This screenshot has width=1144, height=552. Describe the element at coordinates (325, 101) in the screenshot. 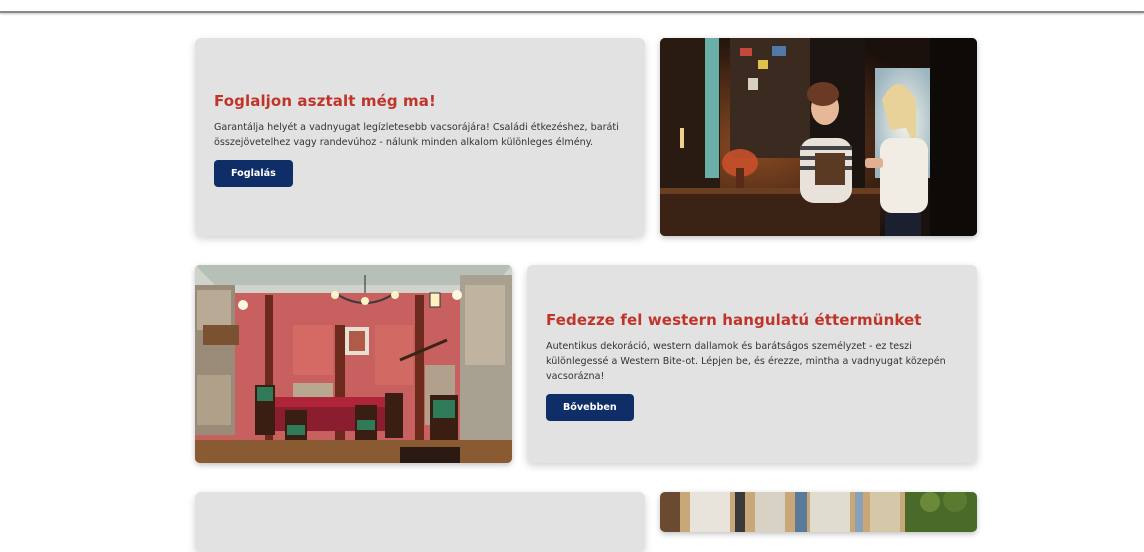

I see `reservation-title: Foglaljon asztalt még ma!` at that location.